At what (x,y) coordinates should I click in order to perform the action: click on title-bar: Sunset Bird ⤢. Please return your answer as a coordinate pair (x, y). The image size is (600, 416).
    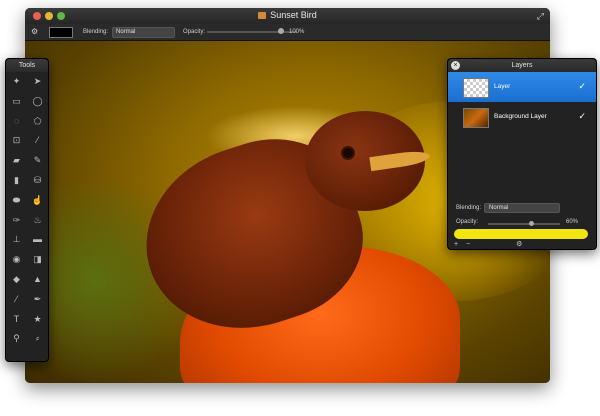
    Looking at the image, I should click on (287, 16).